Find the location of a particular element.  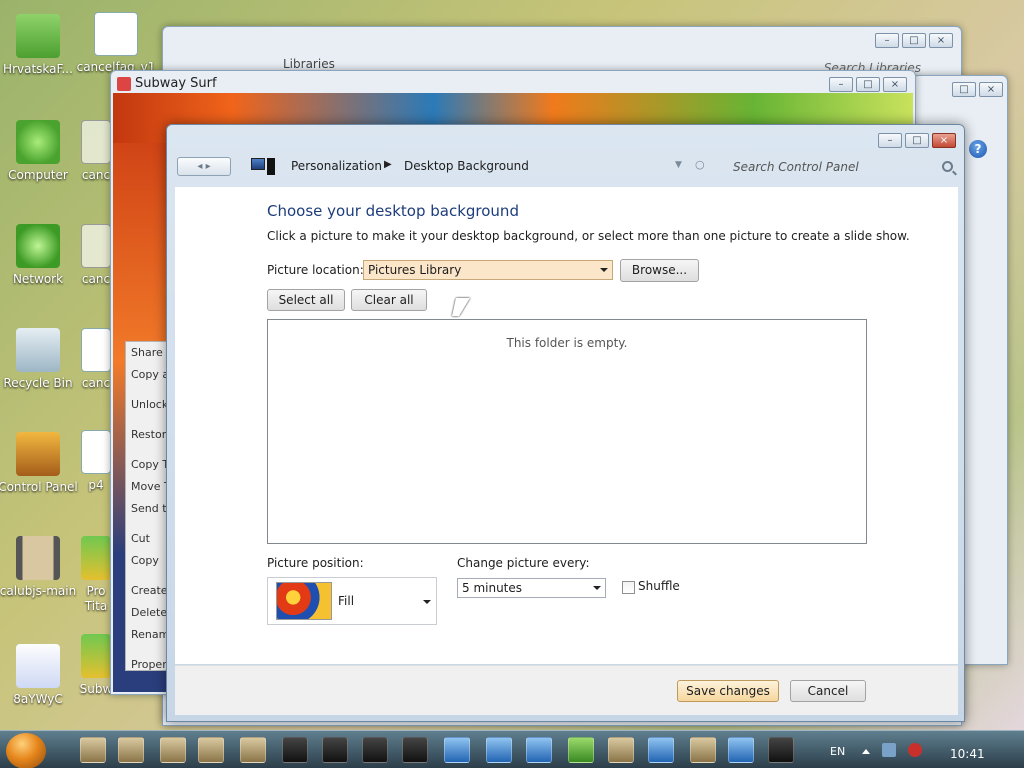

chevron-right-icon: ▶ is located at coordinates (388, 164).